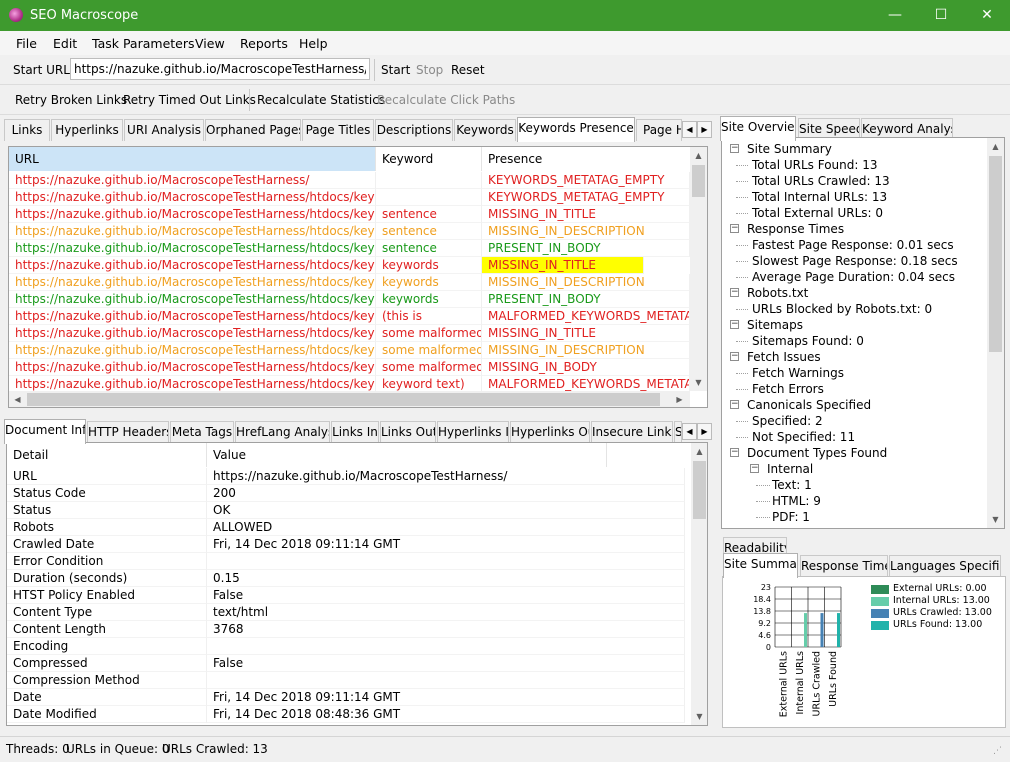 The width and height of the screenshot is (1010, 762). Describe the element at coordinates (632, 432) in the screenshot. I see `tab-insecure-links: Insecure Links` at that location.